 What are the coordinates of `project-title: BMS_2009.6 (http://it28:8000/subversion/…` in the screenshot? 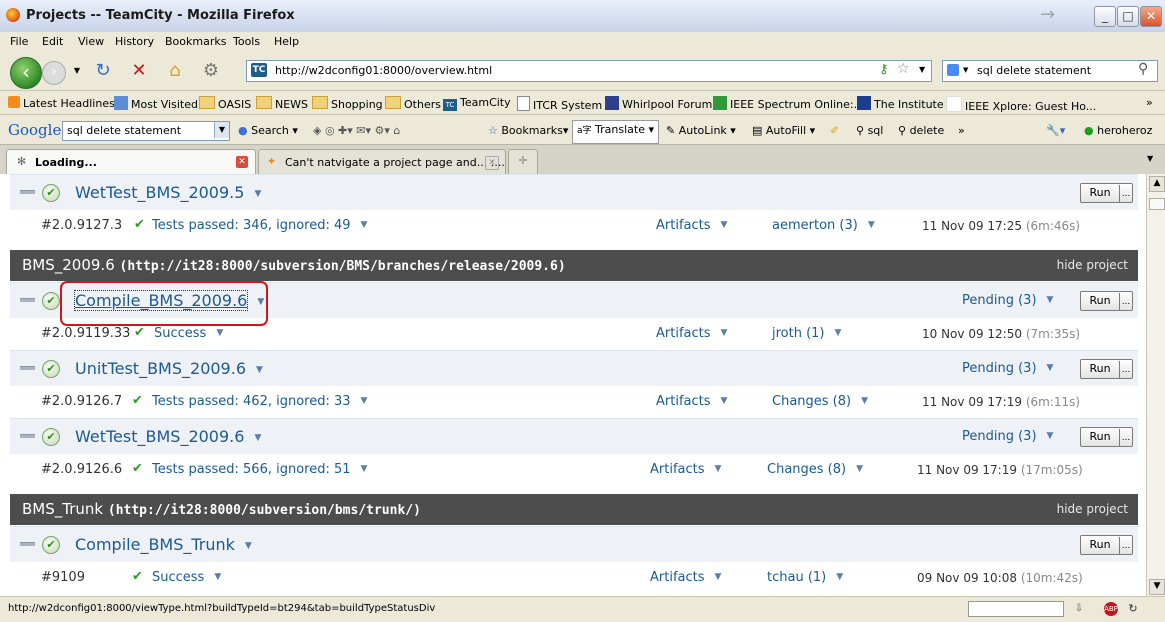 It's located at (294, 265).